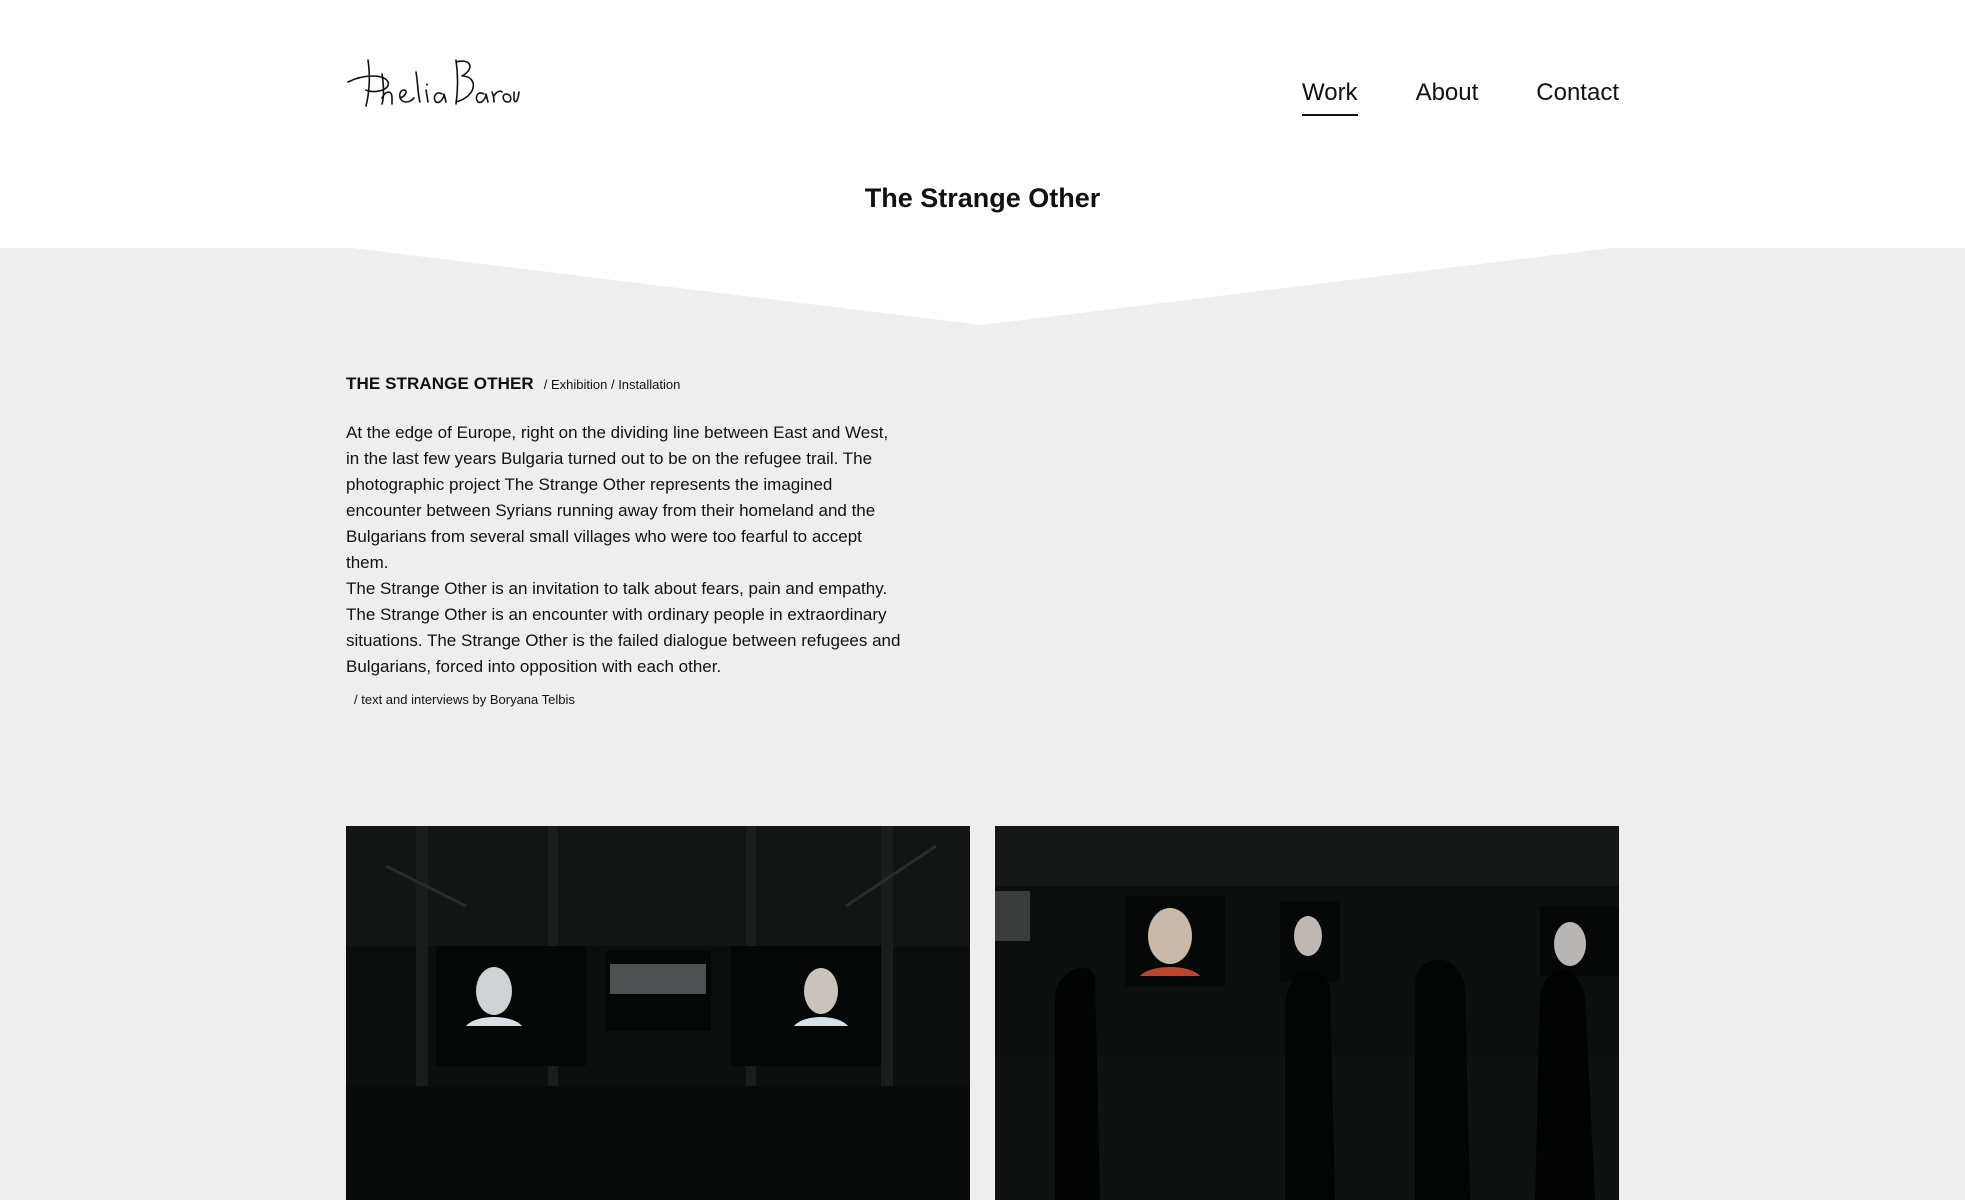 Image resolution: width=1965 pixels, height=1200 pixels. What do you see at coordinates (612, 384) in the screenshot?
I see `project-tags: / Exhibition / Installation` at bounding box center [612, 384].